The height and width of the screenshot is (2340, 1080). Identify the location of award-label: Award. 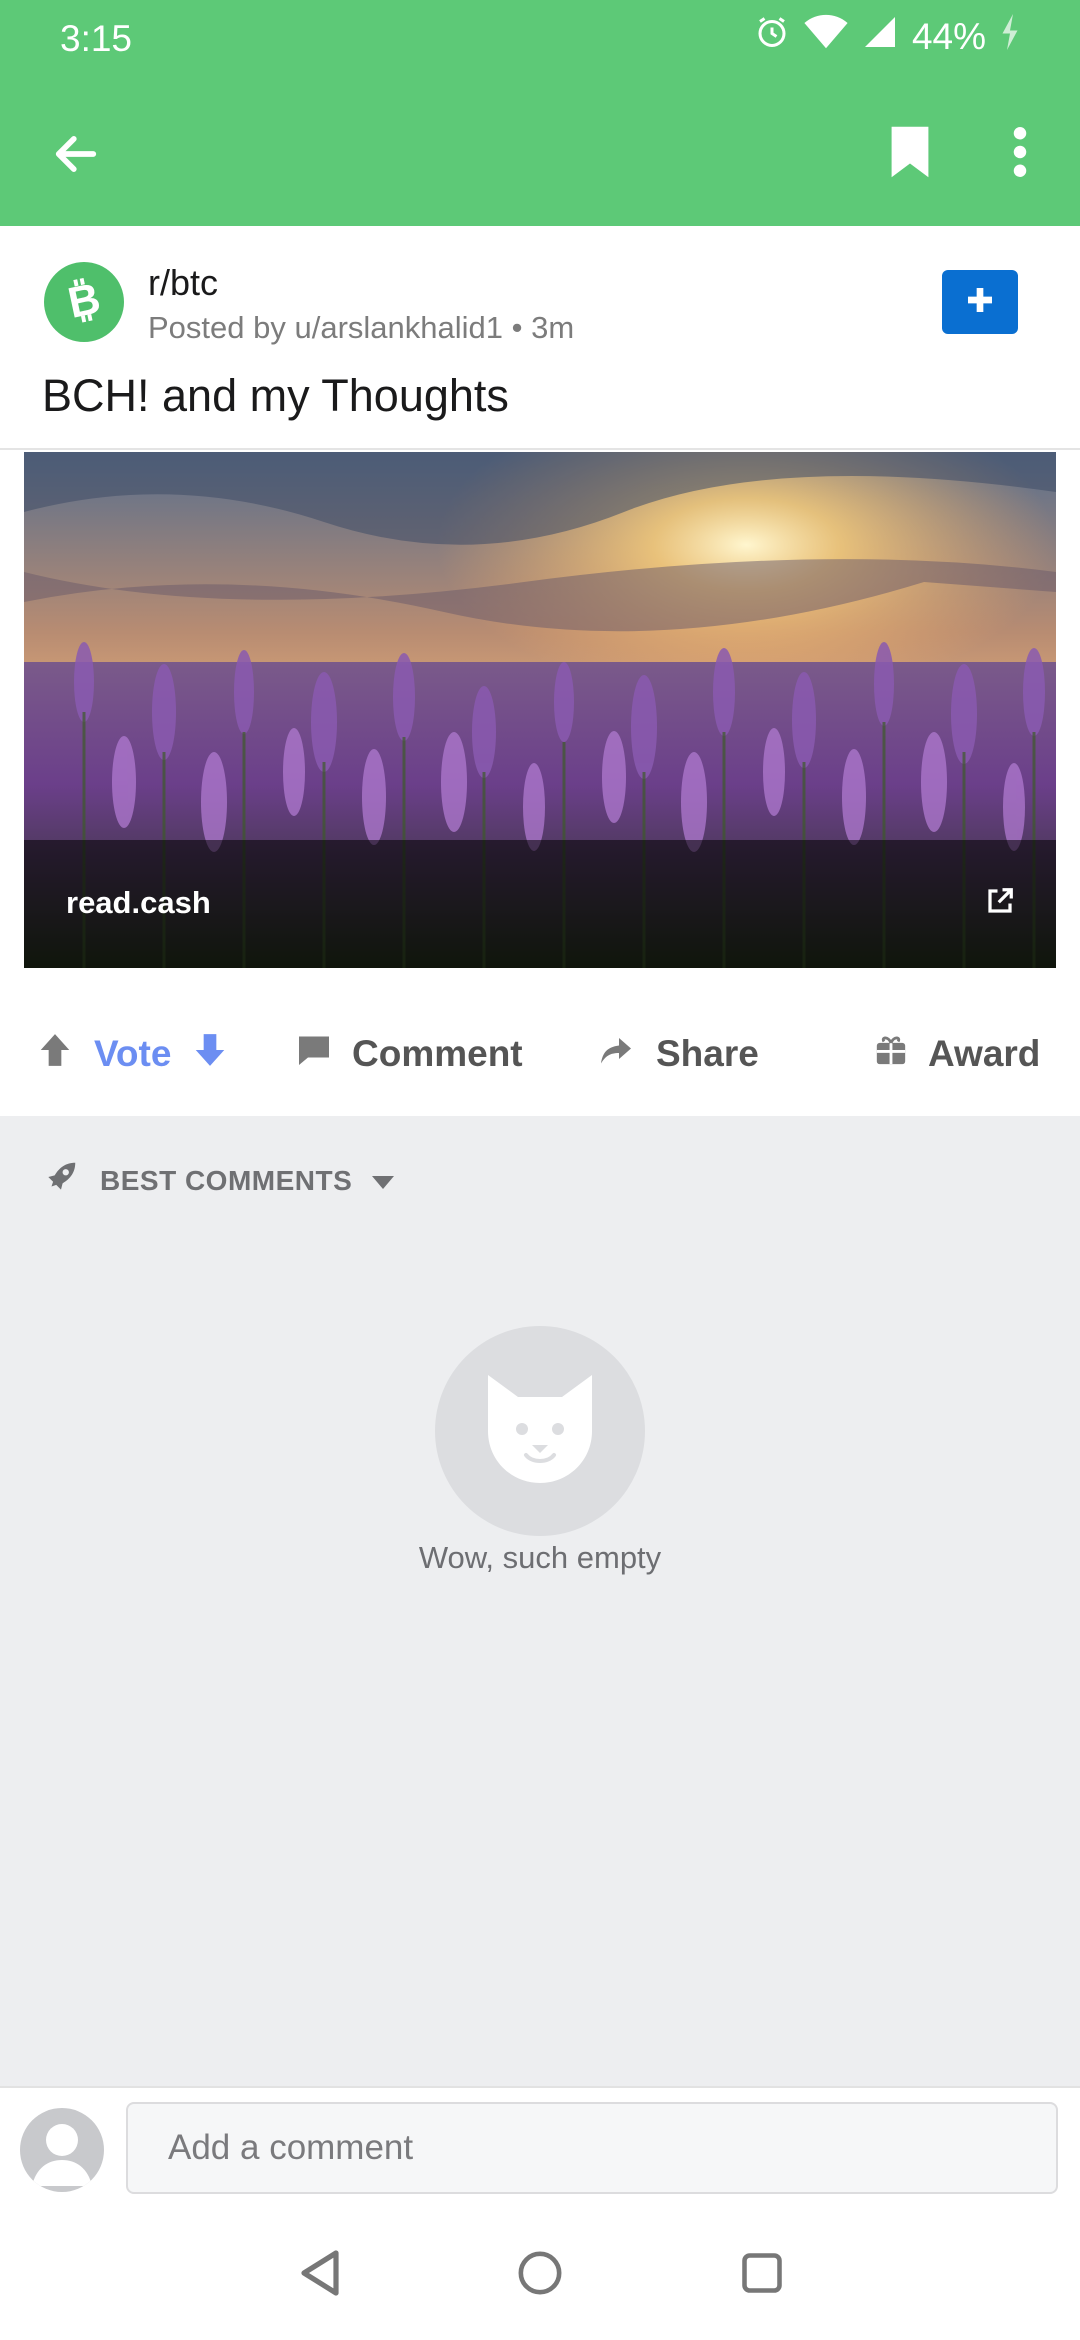
(984, 1053).